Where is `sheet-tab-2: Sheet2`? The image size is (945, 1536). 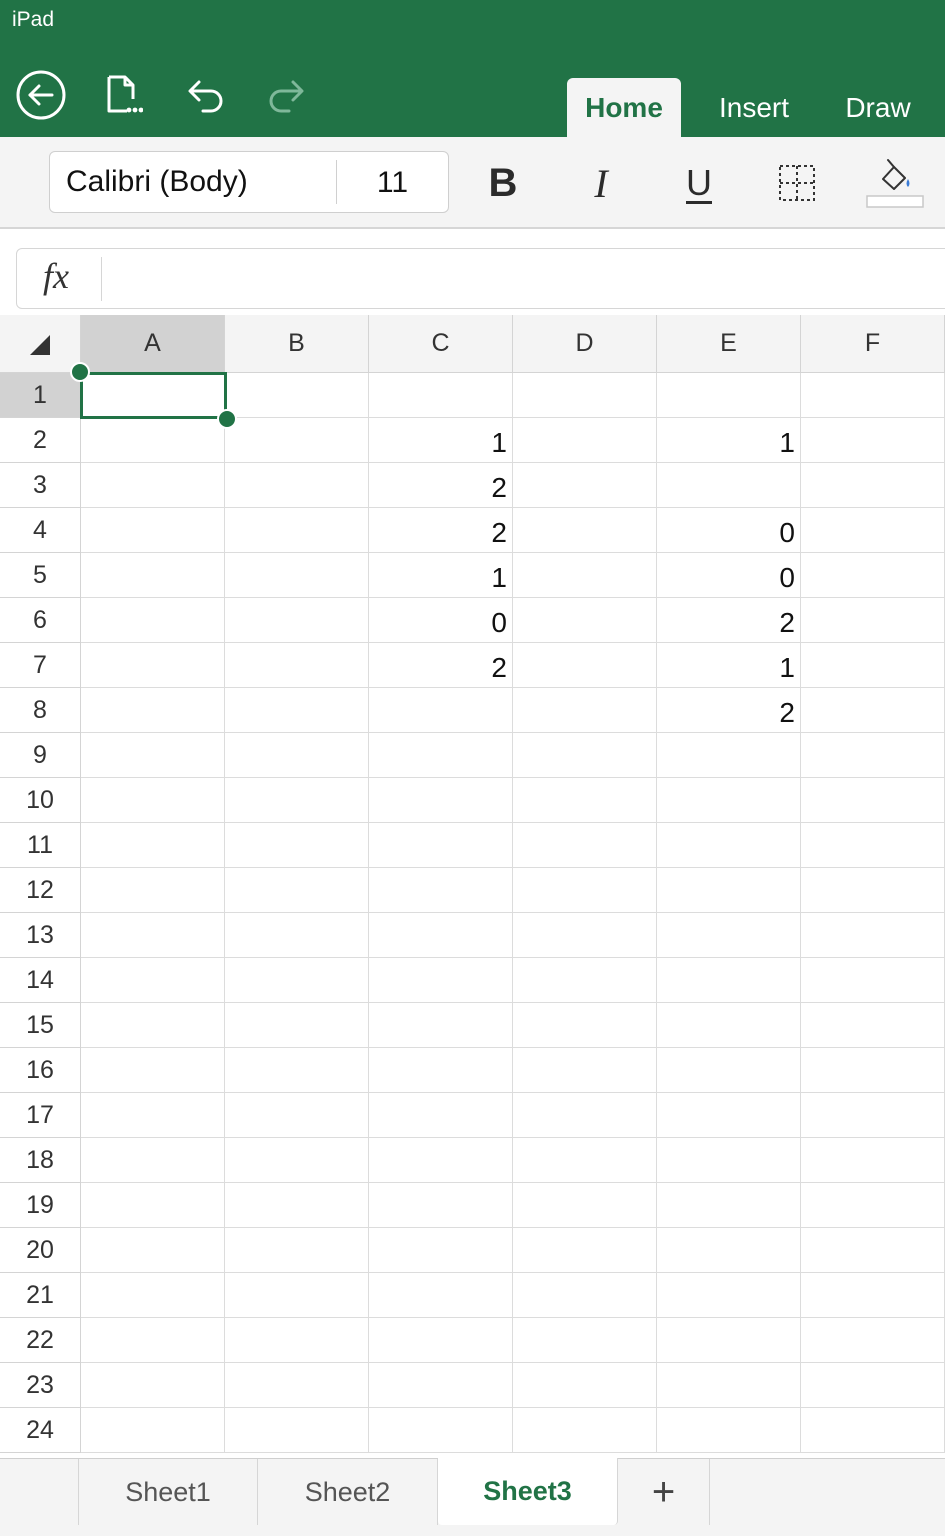 sheet-tab-2: Sheet2 is located at coordinates (348, 1492).